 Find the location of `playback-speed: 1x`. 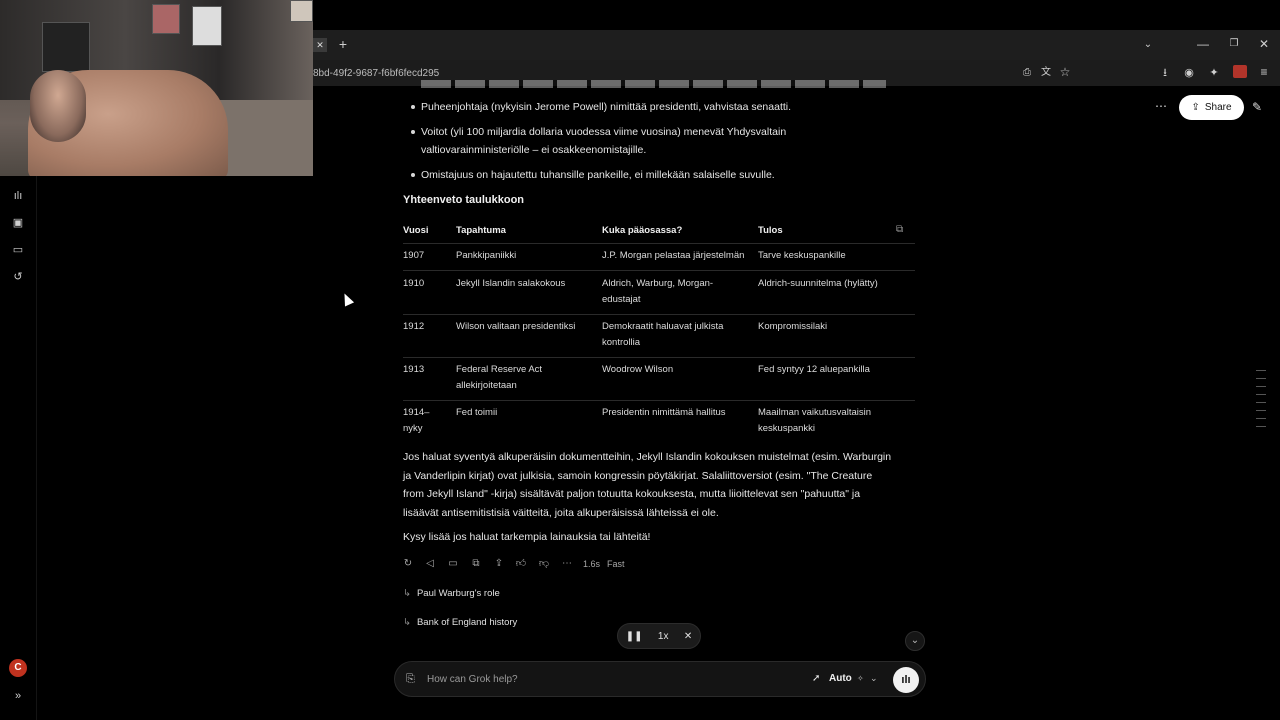

playback-speed: 1x is located at coordinates (663, 636).